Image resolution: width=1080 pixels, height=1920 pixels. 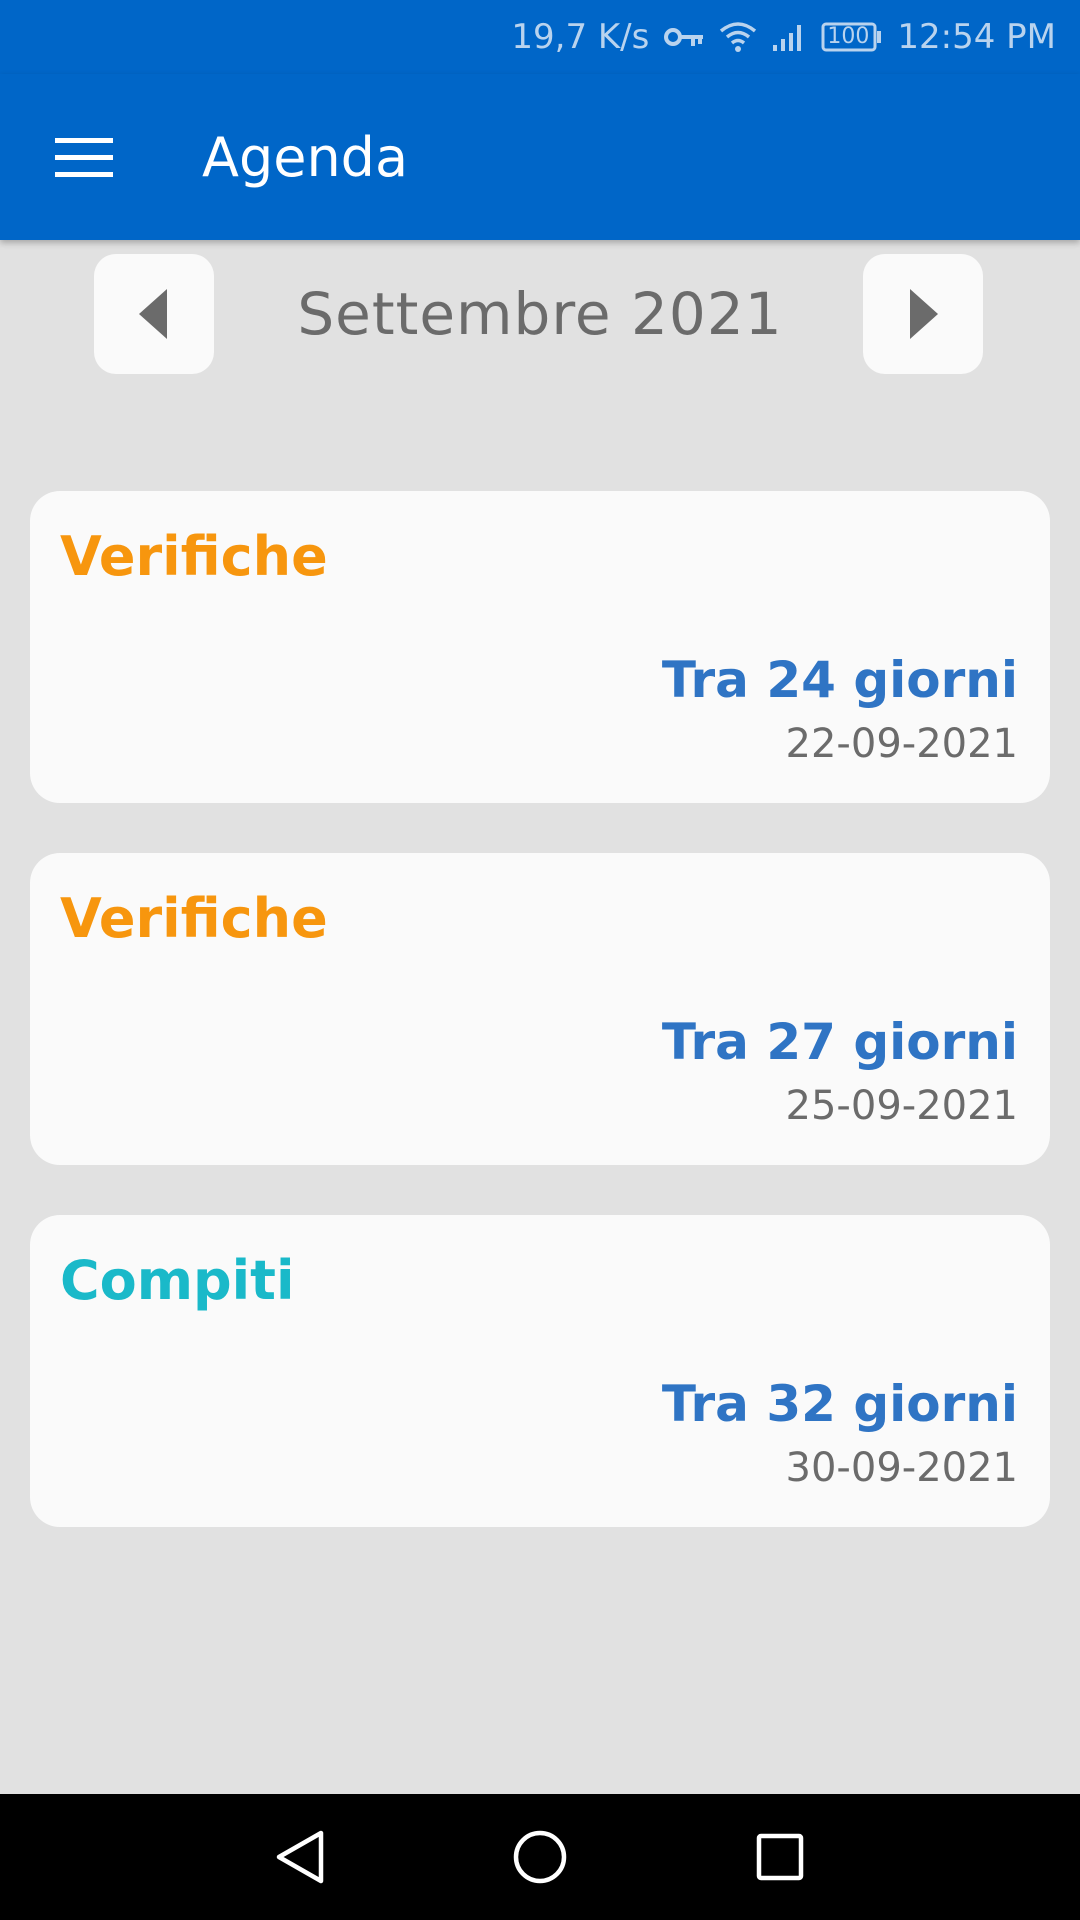 What do you see at coordinates (976, 37) in the screenshot?
I see `clock: 12:54 PM` at bounding box center [976, 37].